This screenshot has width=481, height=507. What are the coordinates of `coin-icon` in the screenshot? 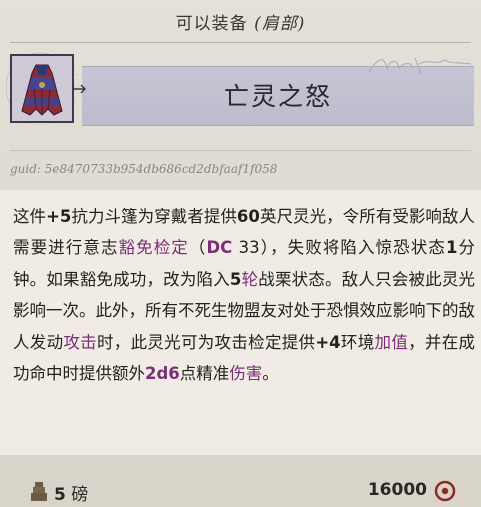 It's located at (445, 491).